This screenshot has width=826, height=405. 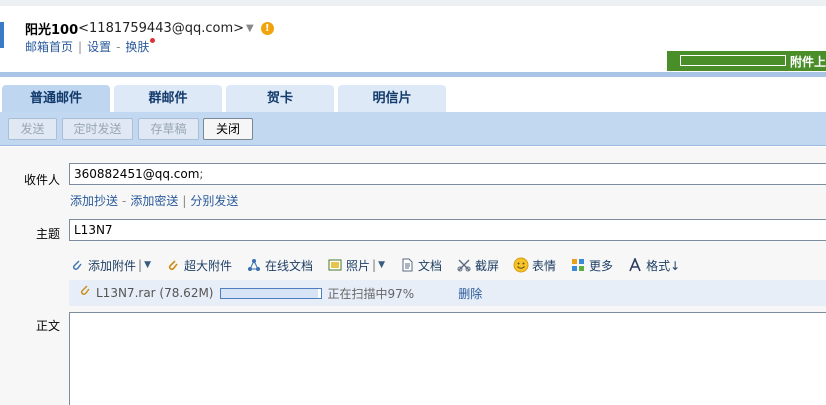 I want to click on tab-normal-mail: 普通邮件, so click(x=56, y=98).